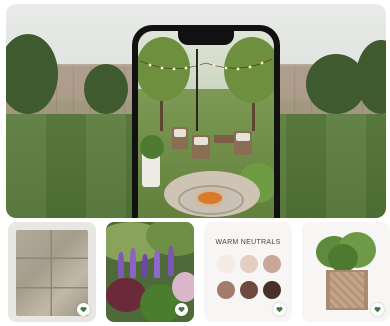 This screenshot has height=326, width=390. Describe the element at coordinates (152, 147) in the screenshot. I see `planter-foliage` at that location.